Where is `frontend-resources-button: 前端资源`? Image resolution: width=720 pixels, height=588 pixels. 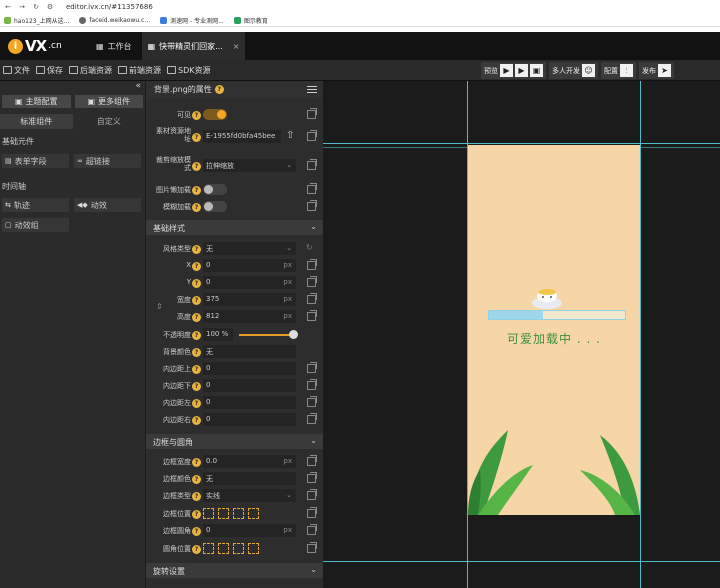
frontend-resources-button: 前端资源 is located at coordinates (139, 70).